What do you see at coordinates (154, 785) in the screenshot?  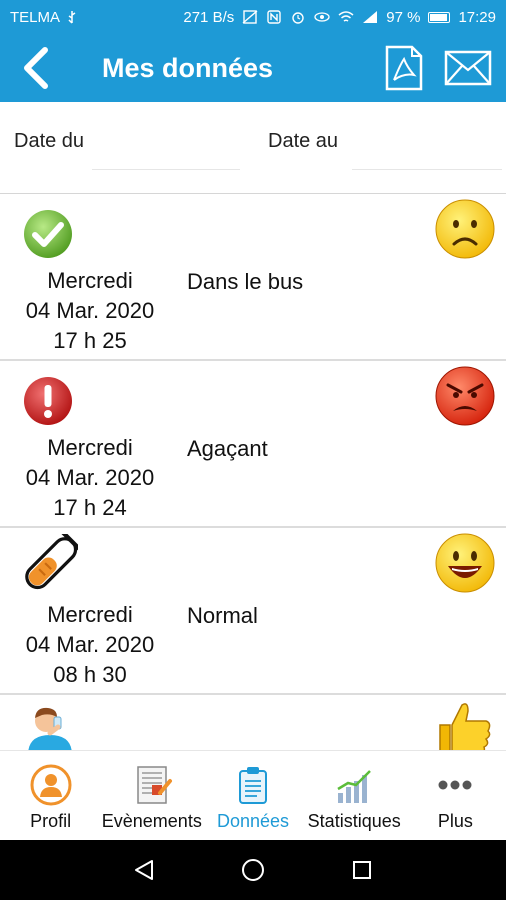 I see `events-icon` at bounding box center [154, 785].